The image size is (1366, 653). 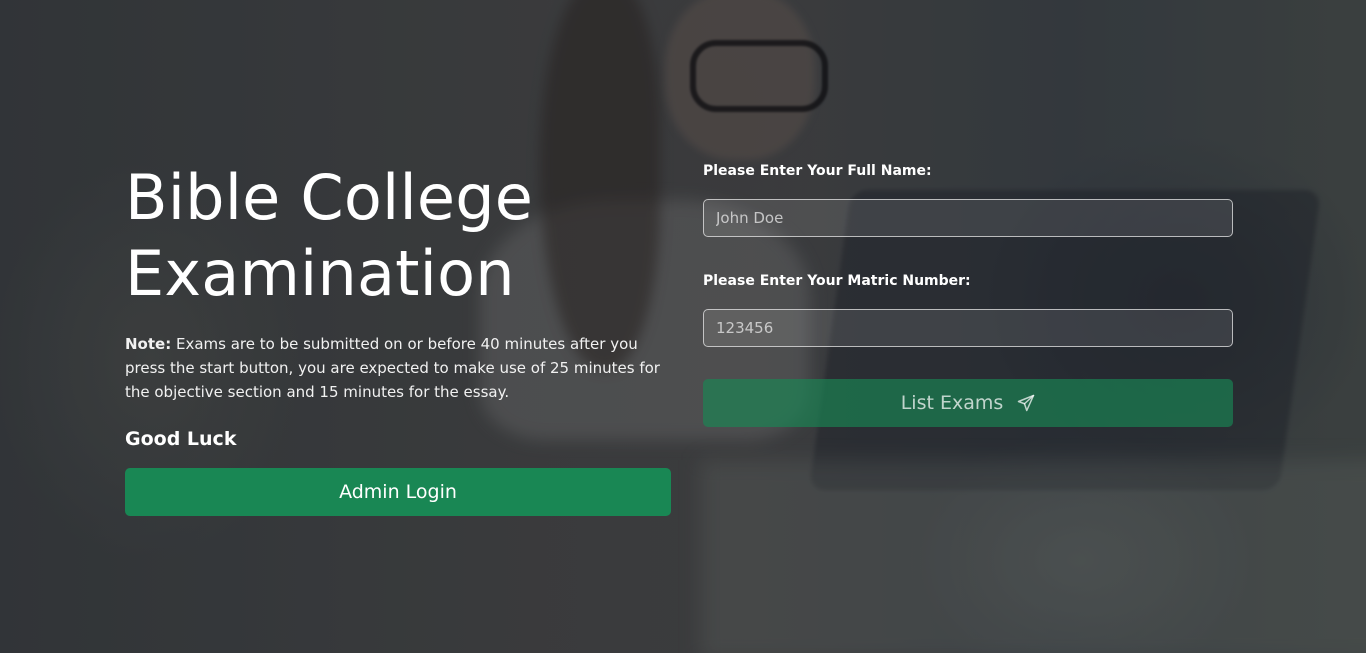 What do you see at coordinates (1026, 403) in the screenshot?
I see `send-icon` at bounding box center [1026, 403].